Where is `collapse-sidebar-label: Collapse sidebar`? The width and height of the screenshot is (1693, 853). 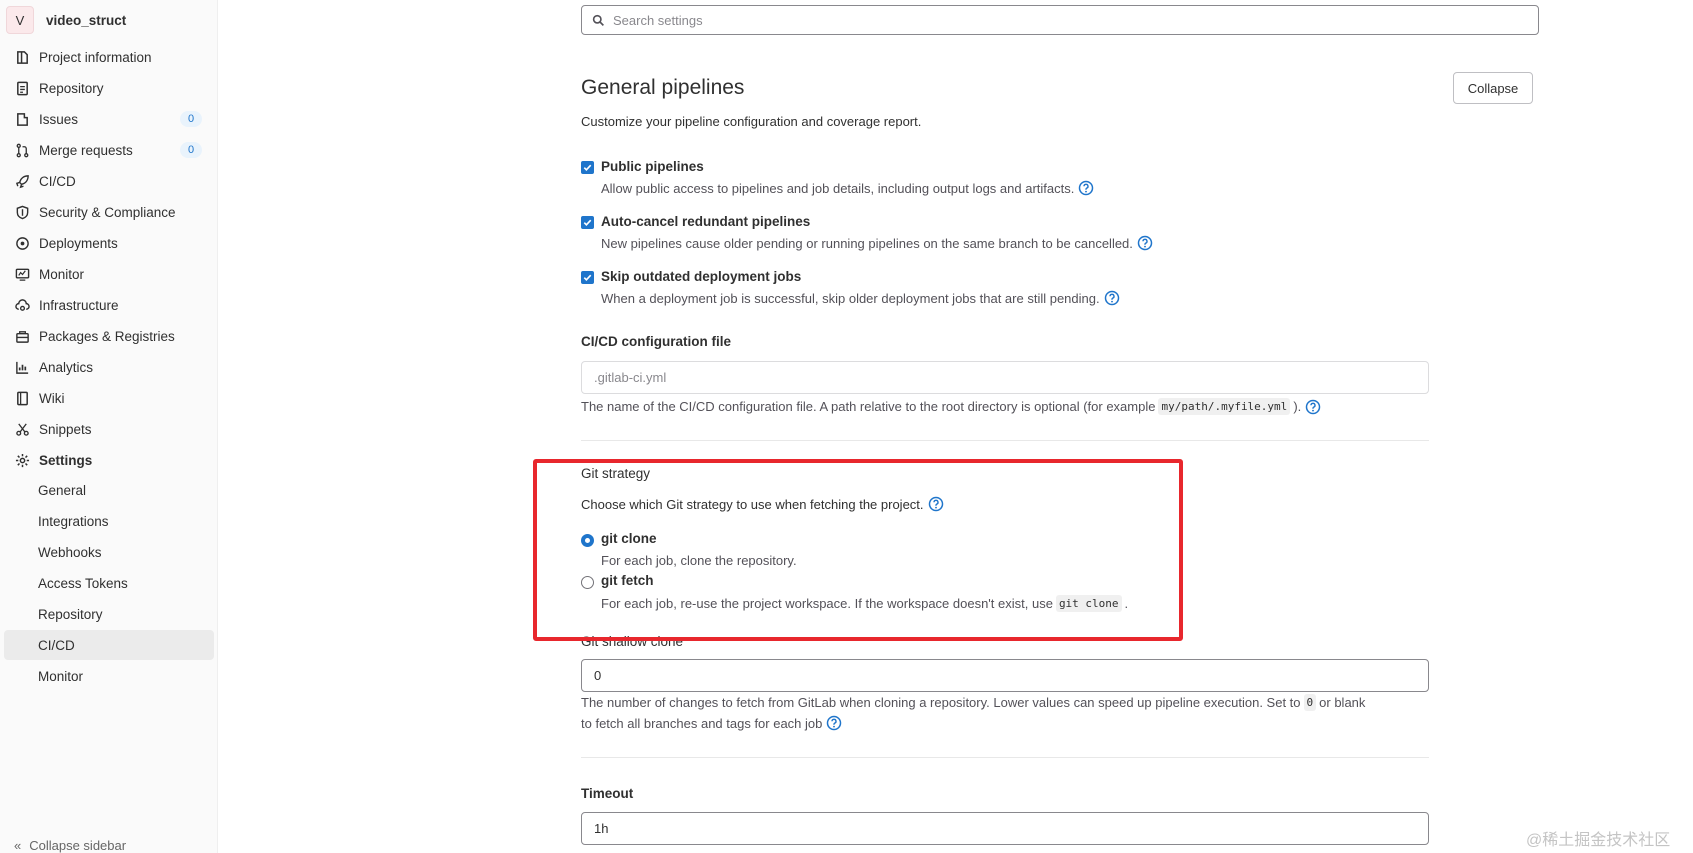
collapse-sidebar-label: Collapse sidebar is located at coordinates (78, 845).